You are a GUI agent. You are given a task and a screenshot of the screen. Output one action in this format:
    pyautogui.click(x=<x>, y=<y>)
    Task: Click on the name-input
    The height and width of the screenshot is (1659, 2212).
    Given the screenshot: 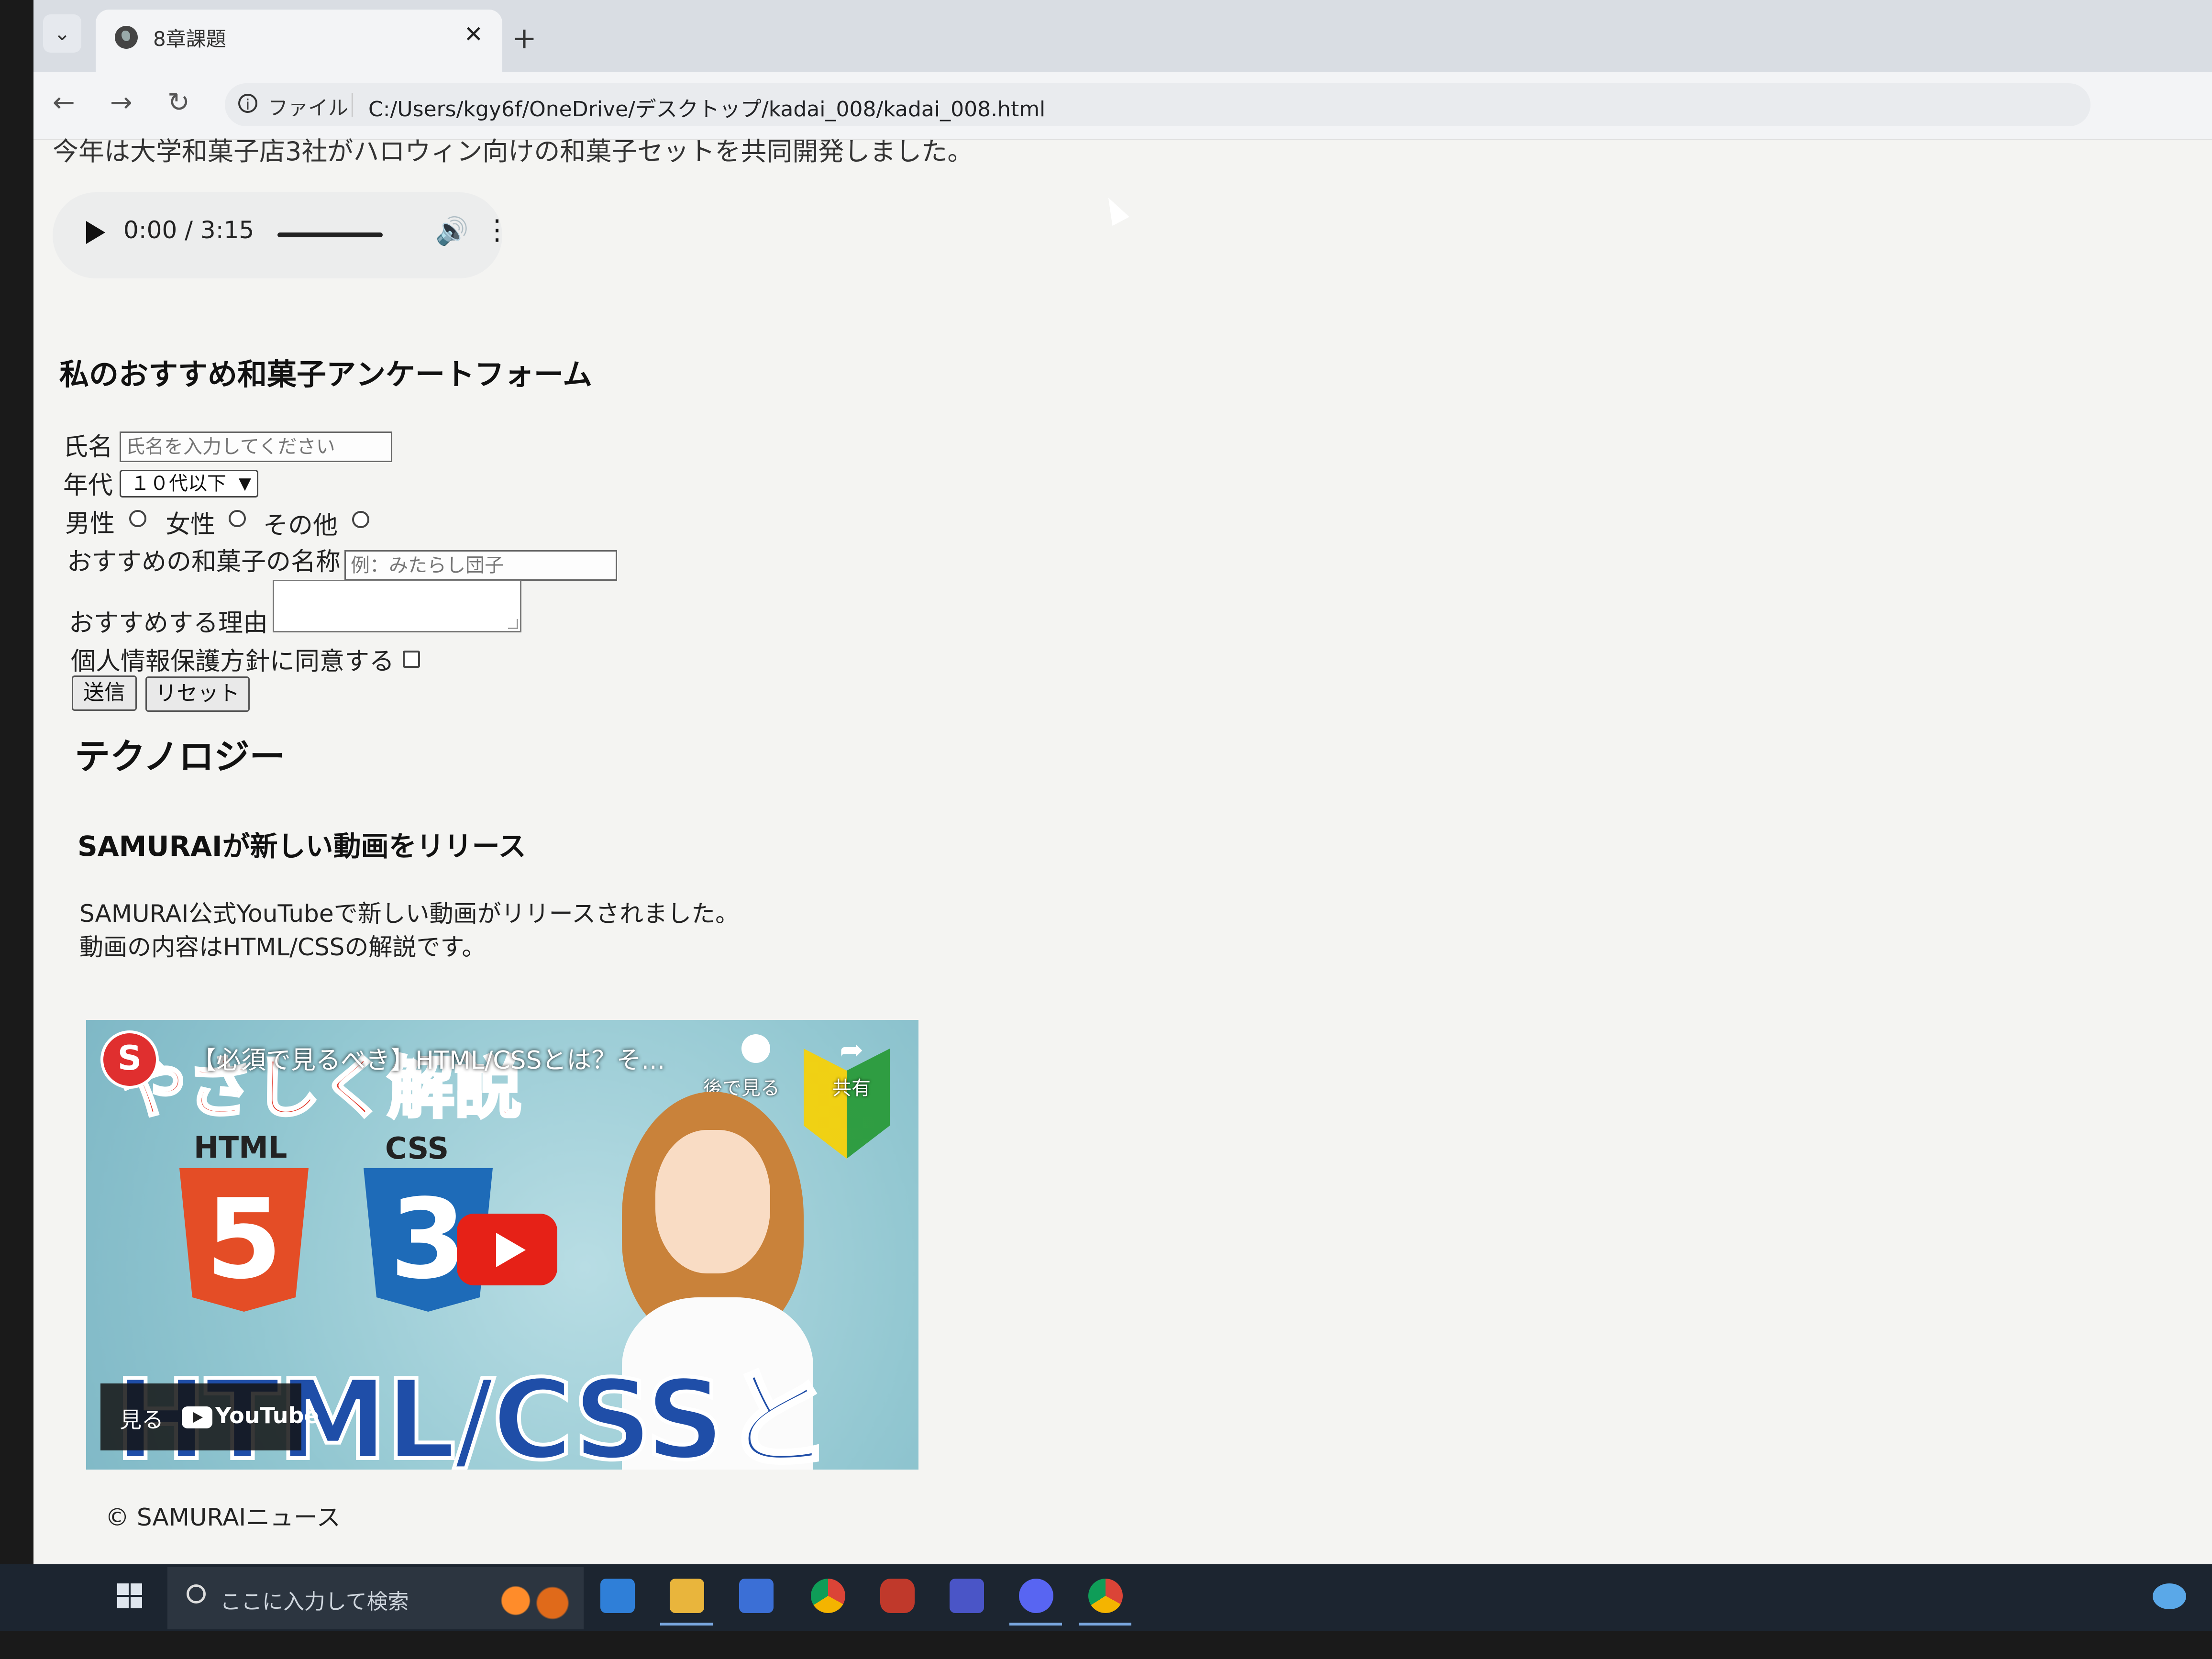 What is the action you would take?
    pyautogui.click(x=256, y=446)
    